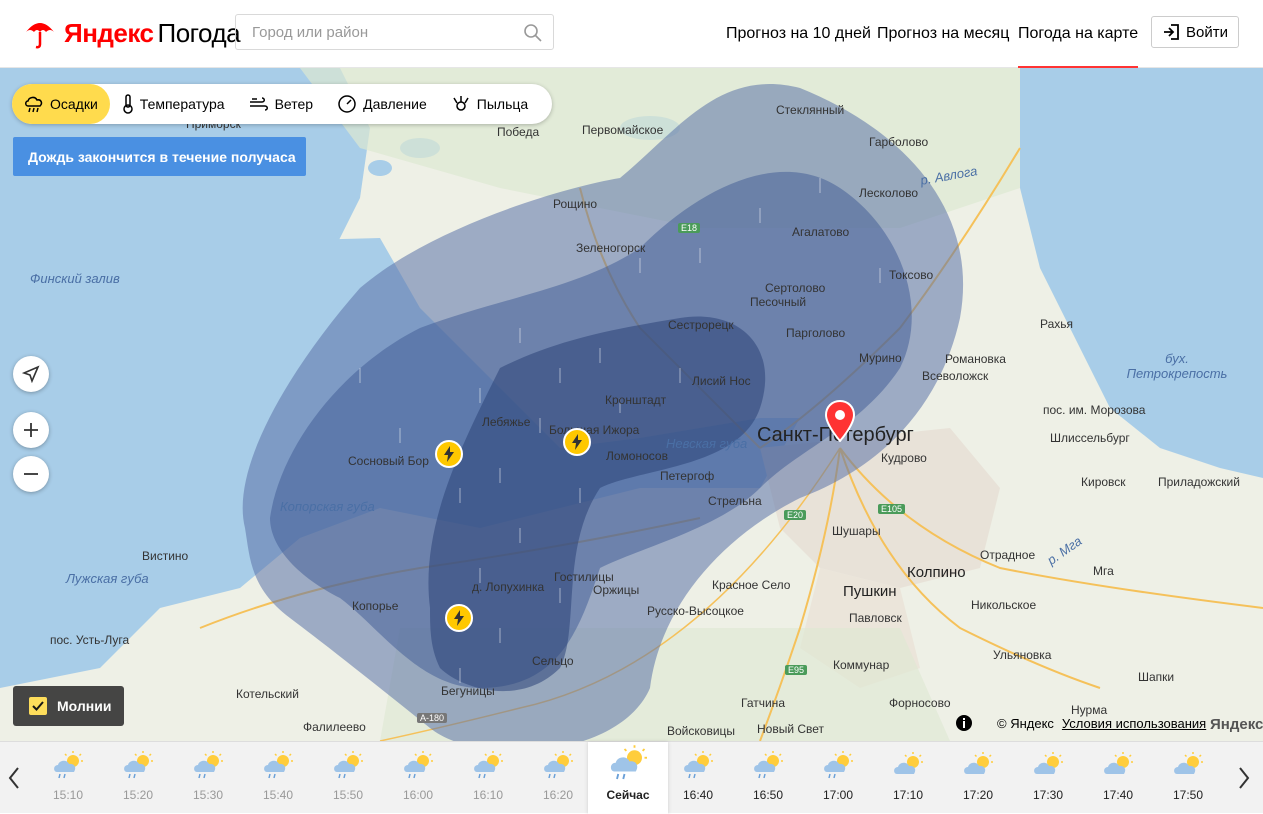 This screenshot has width=1263, height=814. I want to click on place-label: Петергоф, so click(687, 476).